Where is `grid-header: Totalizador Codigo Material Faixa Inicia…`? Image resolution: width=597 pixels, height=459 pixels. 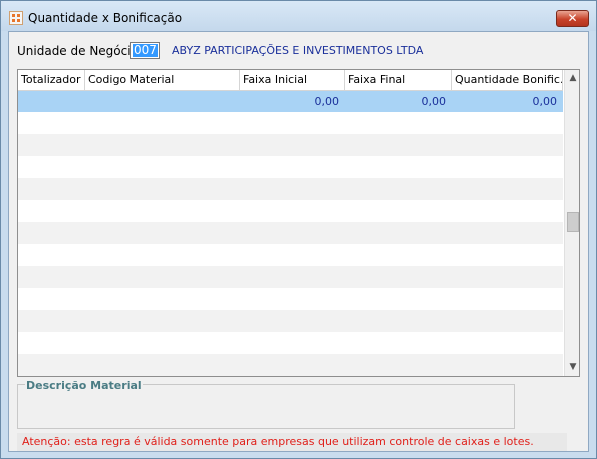 grid-header: Totalizador Codigo Material Faixa Inicia… is located at coordinates (290, 80).